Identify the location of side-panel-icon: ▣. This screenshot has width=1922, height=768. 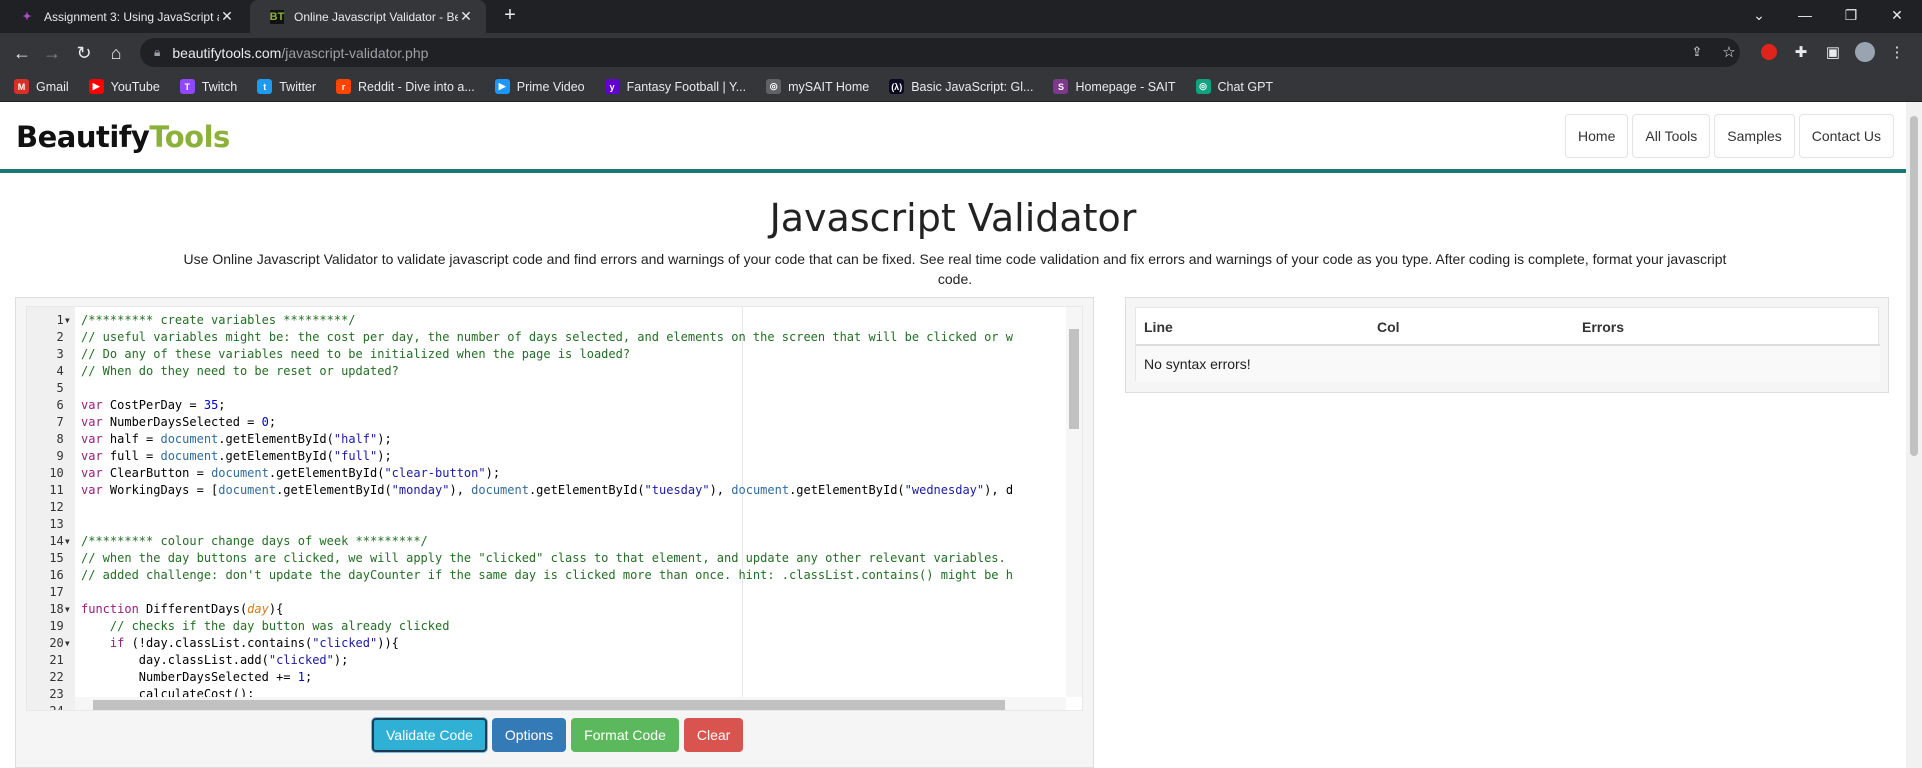
(1833, 52).